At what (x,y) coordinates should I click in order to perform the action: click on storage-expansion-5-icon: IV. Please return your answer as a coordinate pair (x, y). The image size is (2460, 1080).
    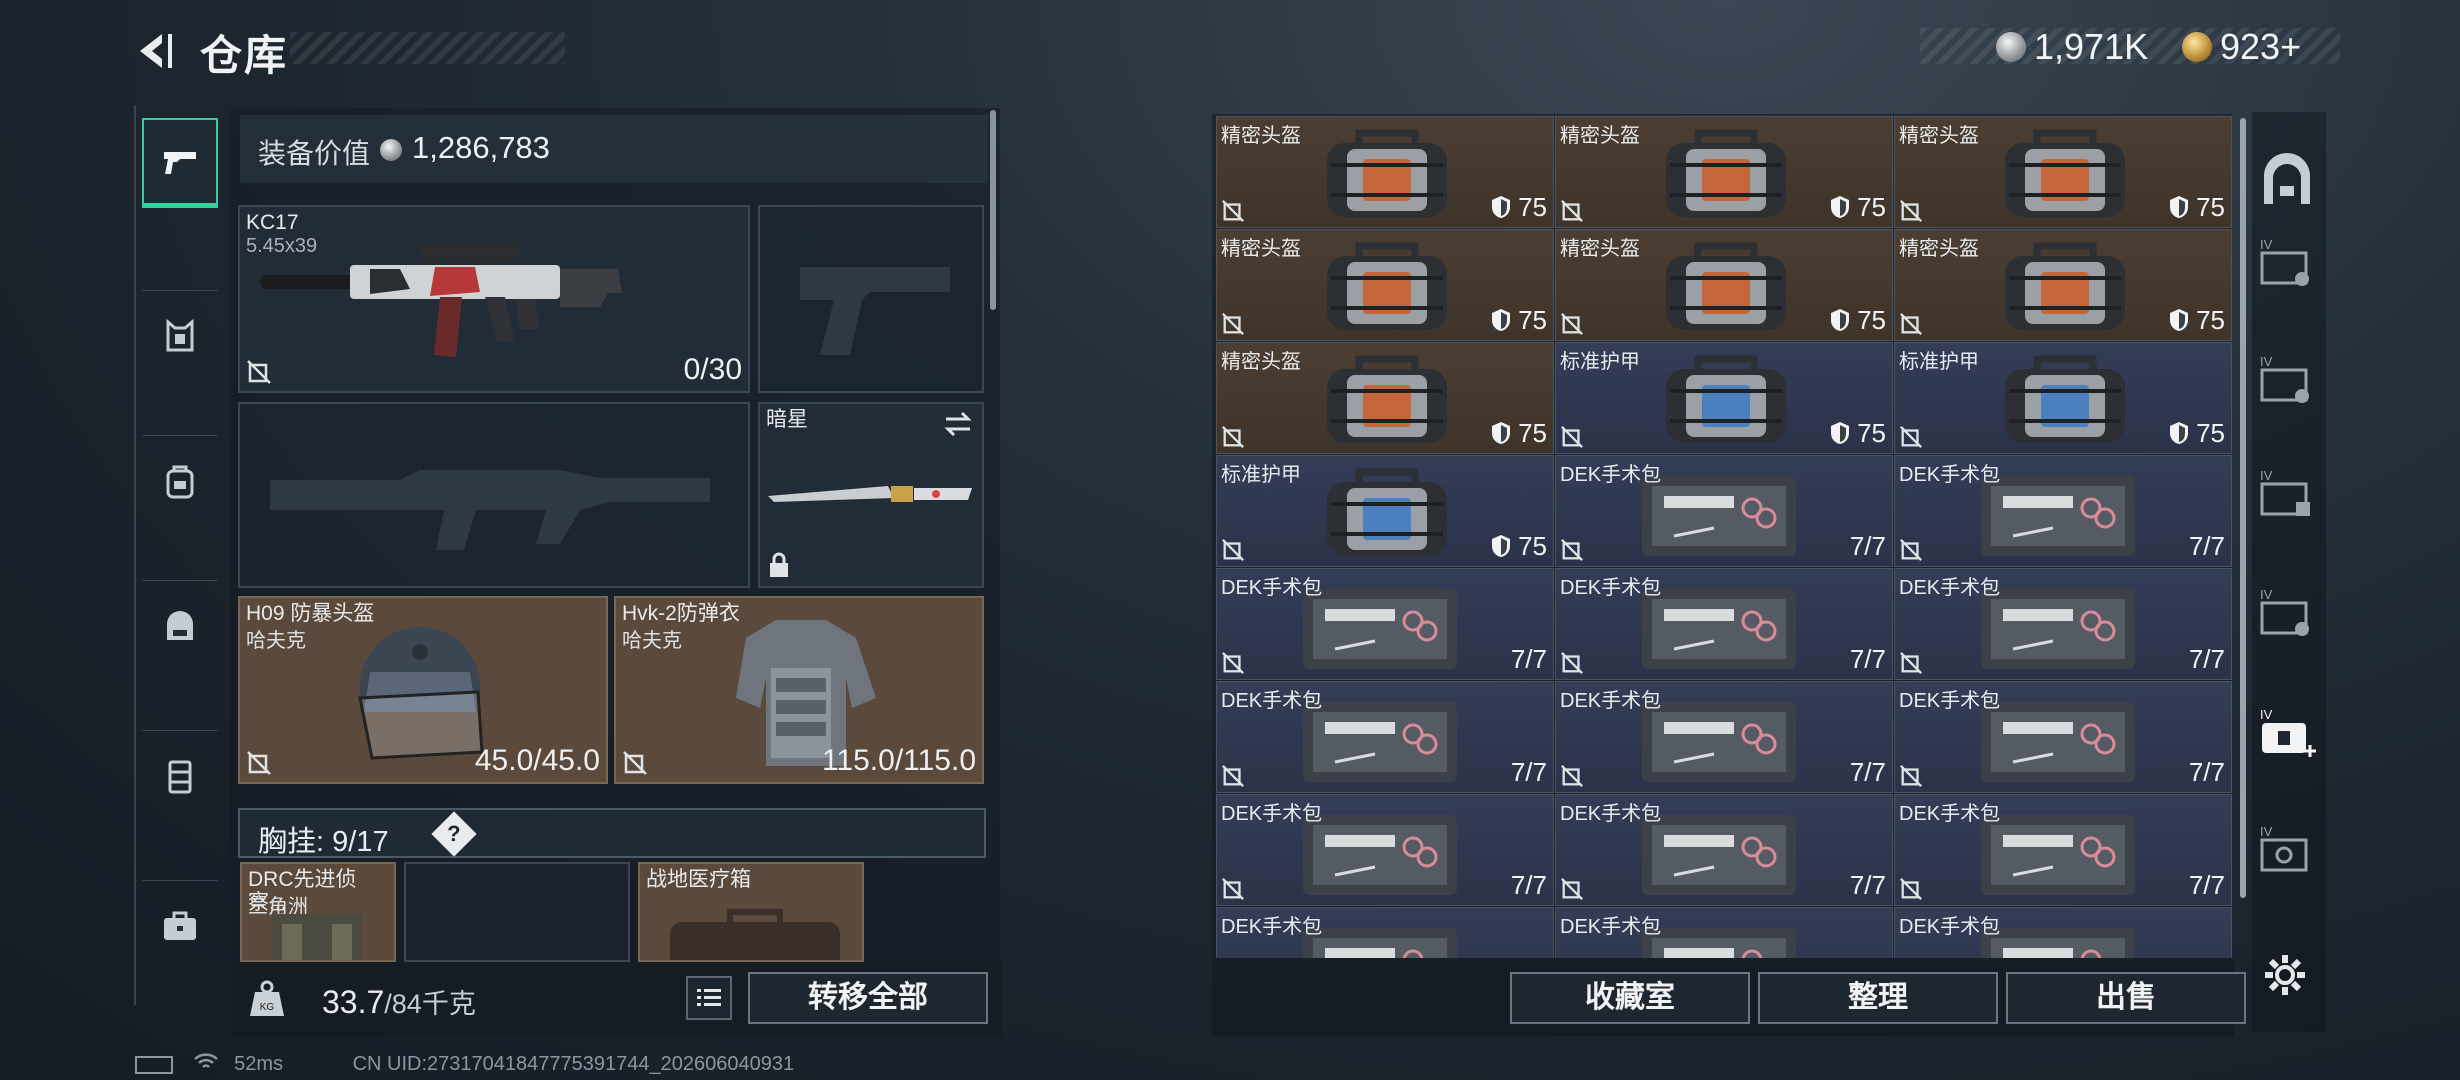
    Looking at the image, I should click on (2287, 853).